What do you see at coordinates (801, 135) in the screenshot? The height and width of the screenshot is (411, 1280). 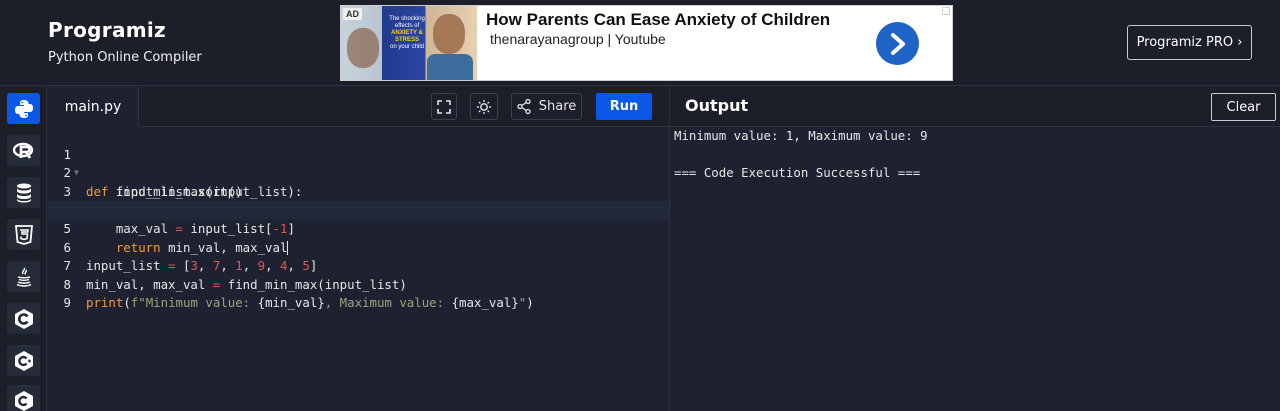 I see `output-line: Minimum value: 1, Maximum value: 9` at bounding box center [801, 135].